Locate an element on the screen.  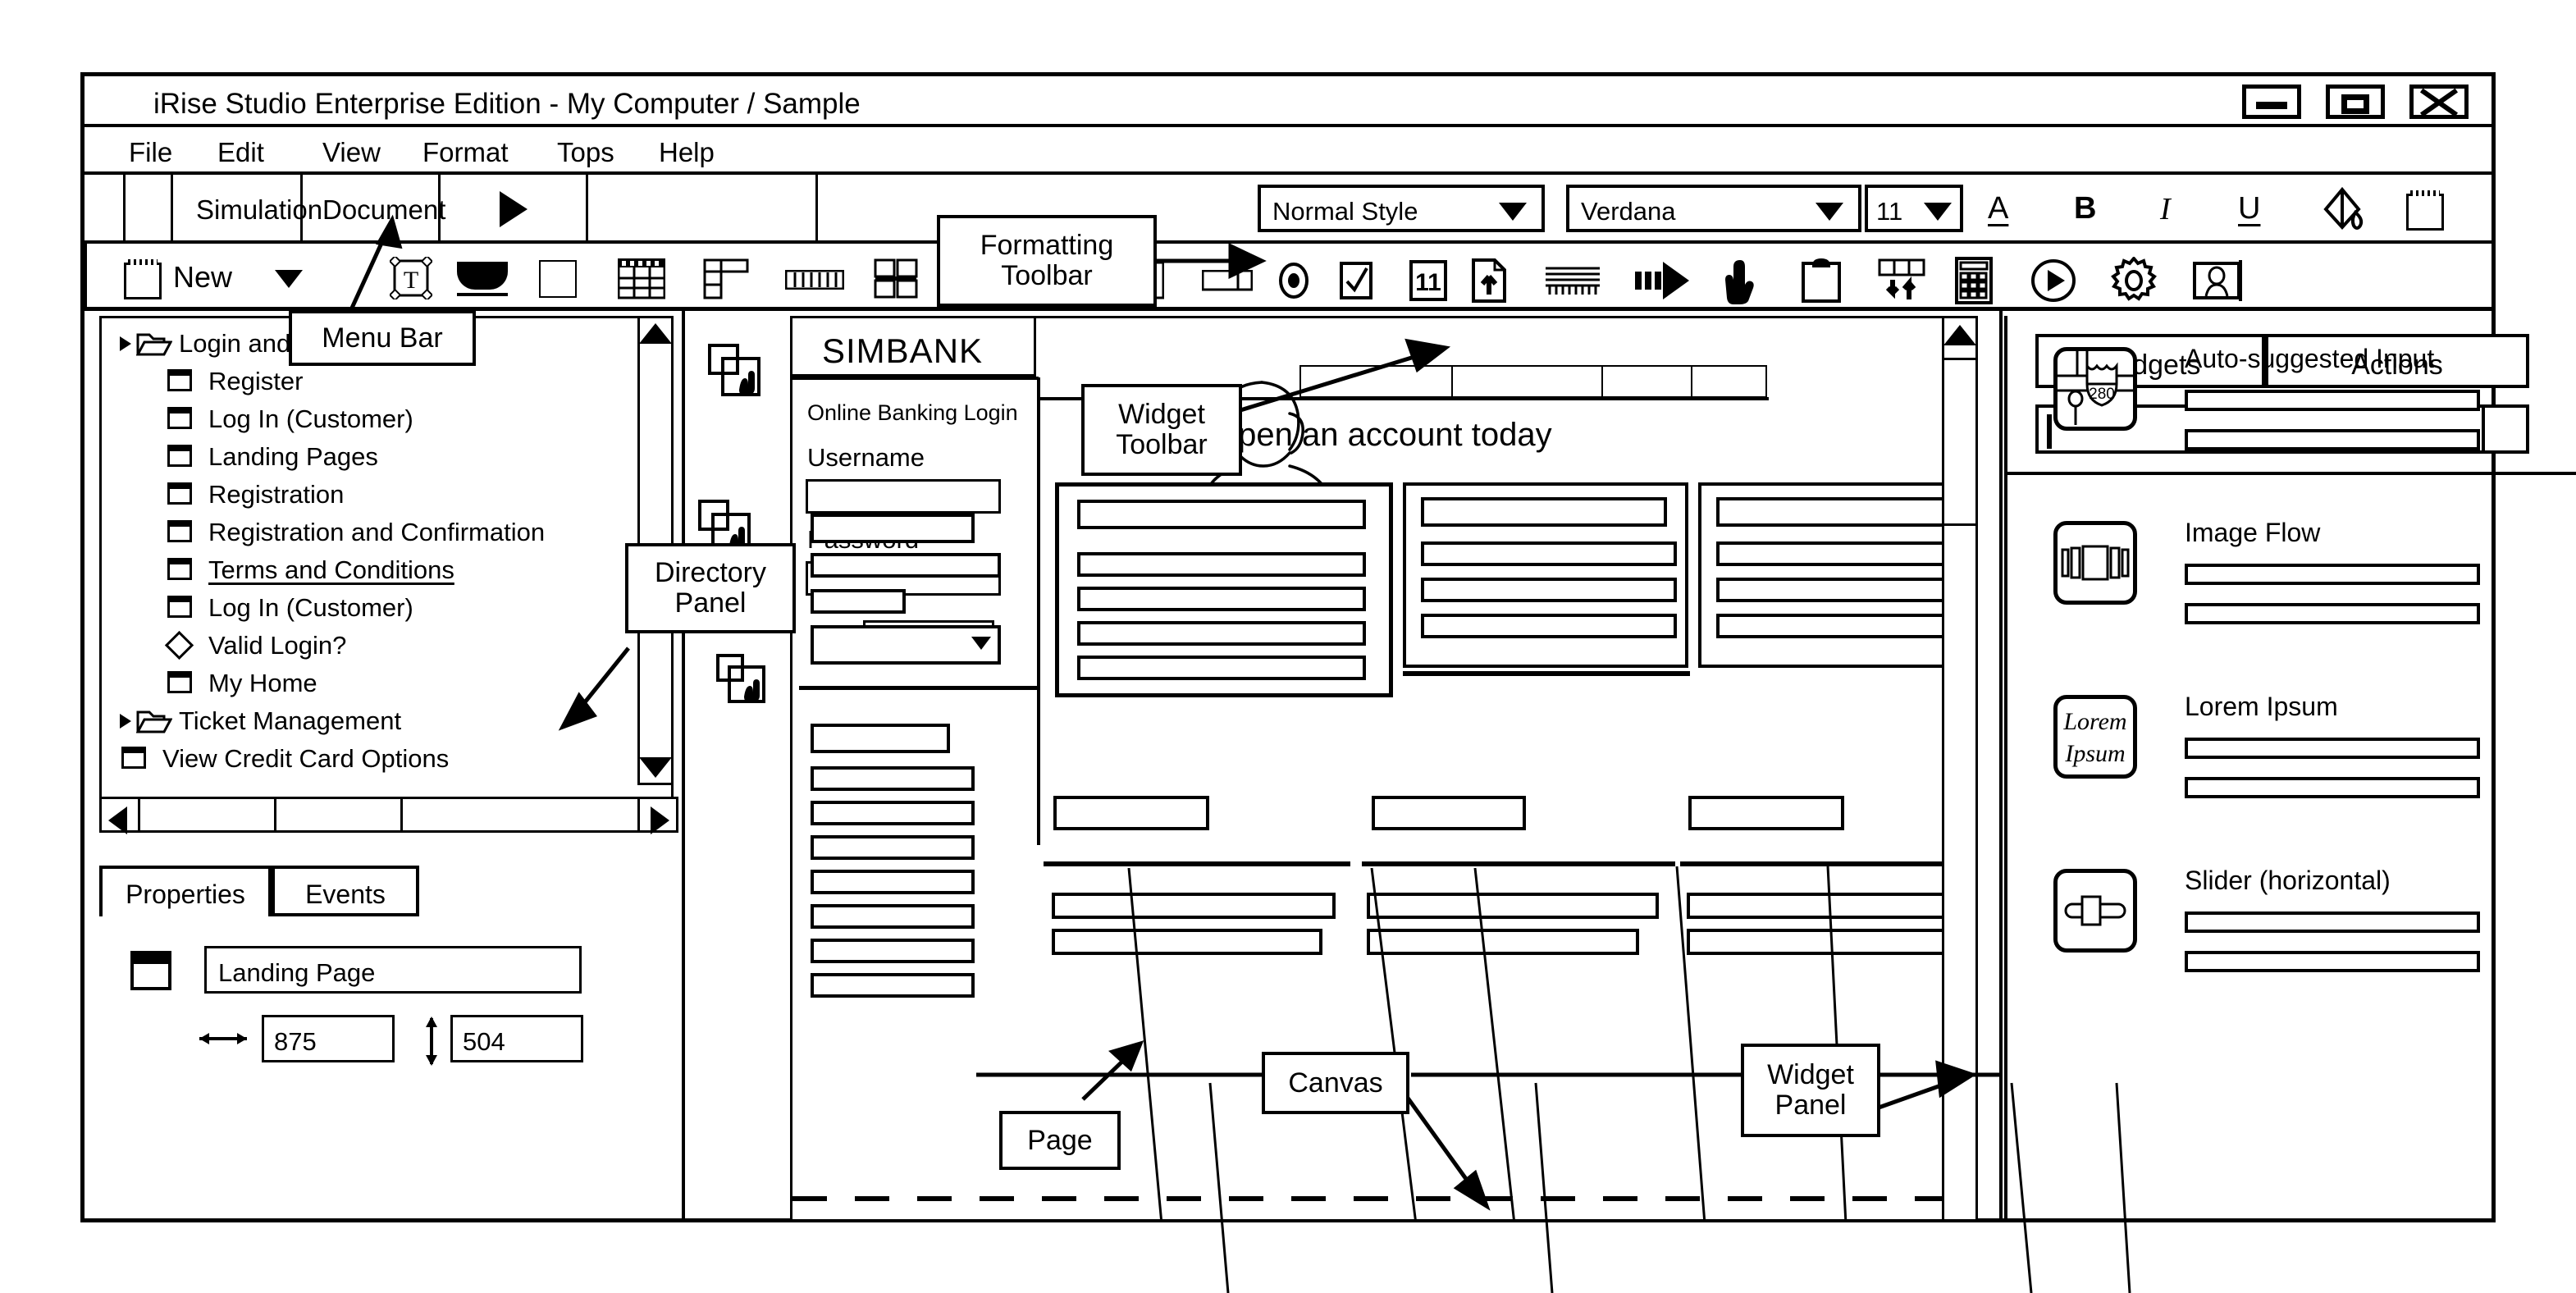
tree-item: Registration and Confirmation is located at coordinates (387, 532).